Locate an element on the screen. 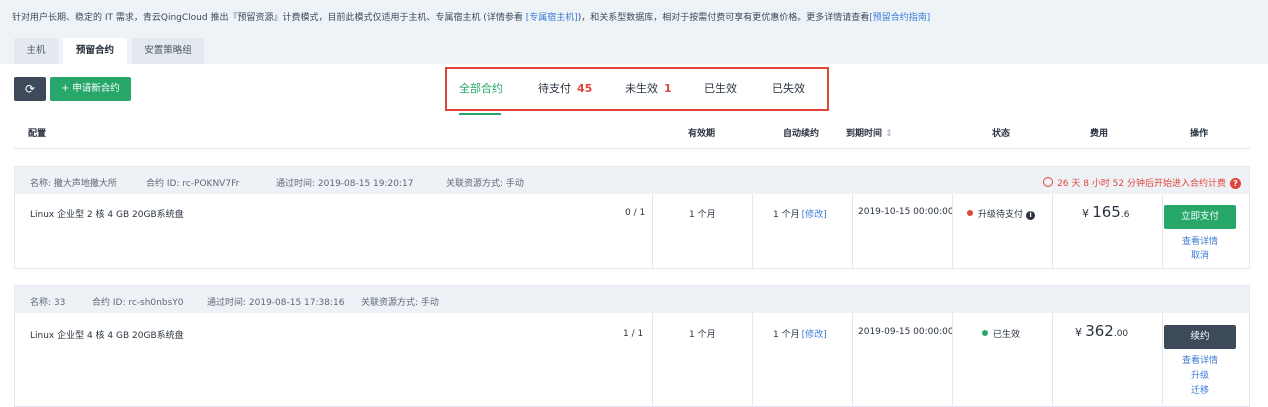 The height and width of the screenshot is (407, 1268). contract-pass-time: 通过时间: 2019-08-15 19:20:17 is located at coordinates (345, 184).